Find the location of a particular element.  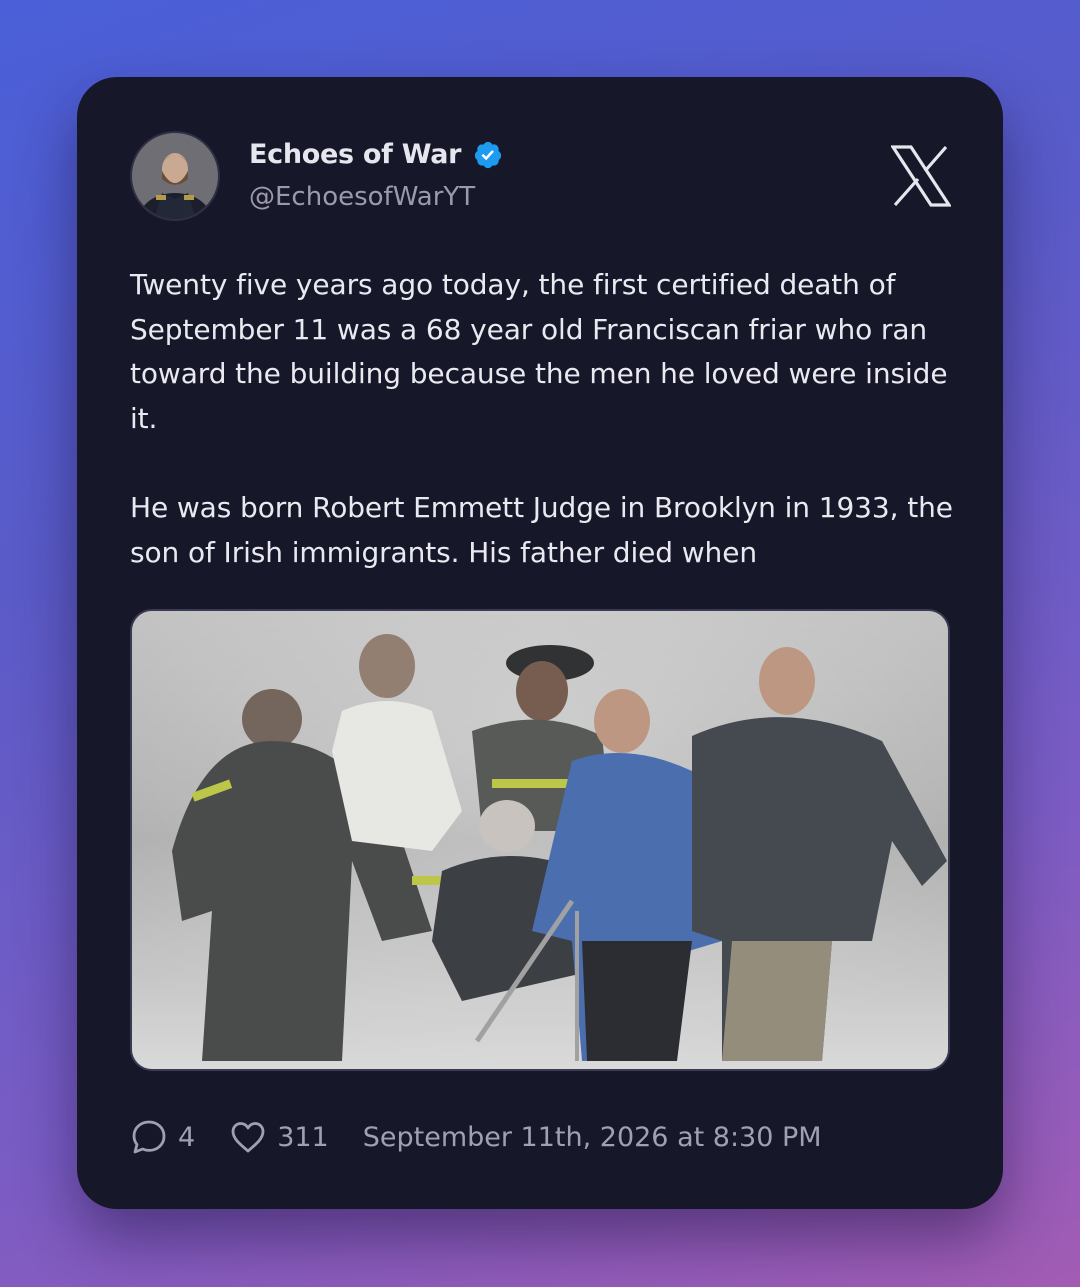

comment-icon is located at coordinates (149, 1137).